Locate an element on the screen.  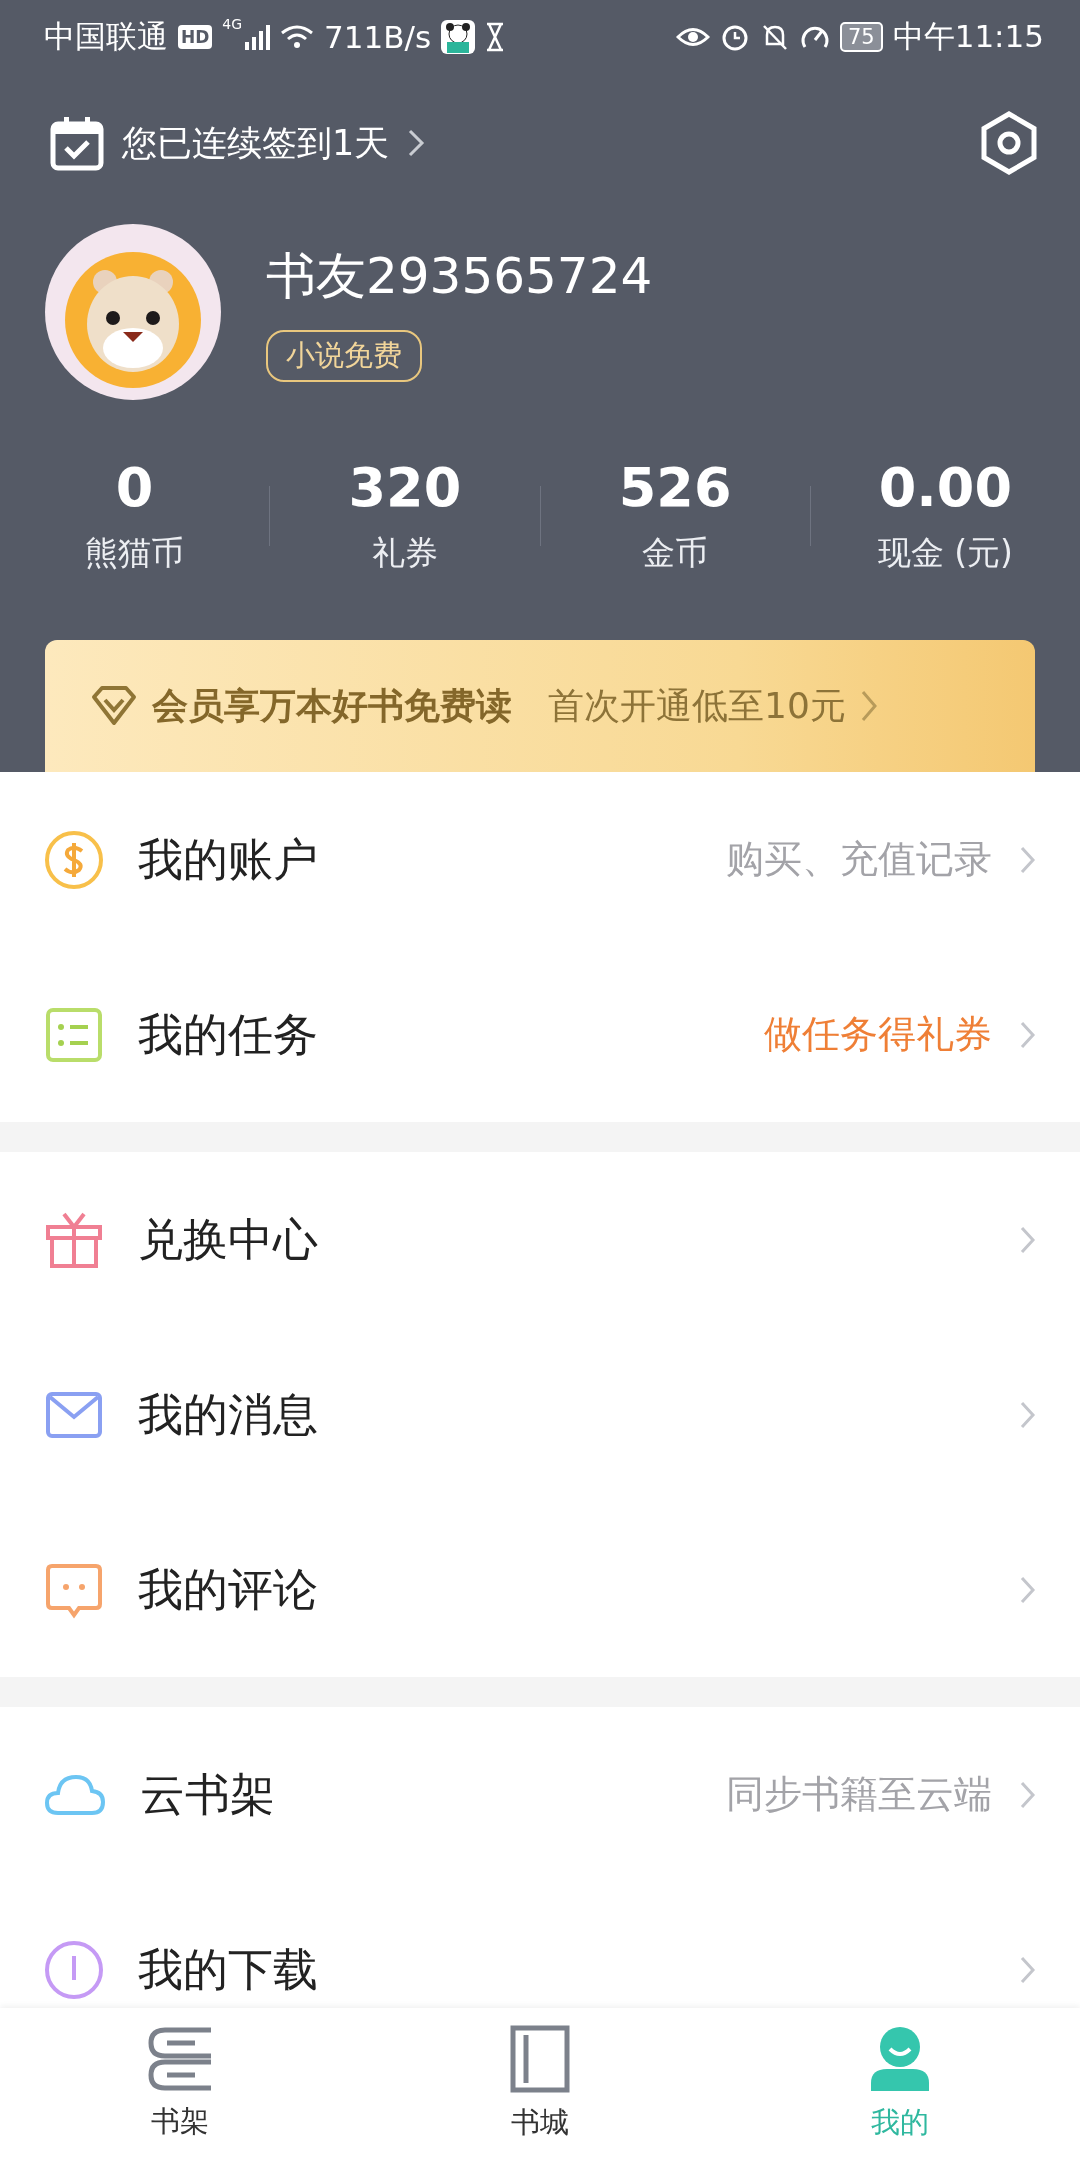
stat-value: 526 is located at coordinates (675, 487).